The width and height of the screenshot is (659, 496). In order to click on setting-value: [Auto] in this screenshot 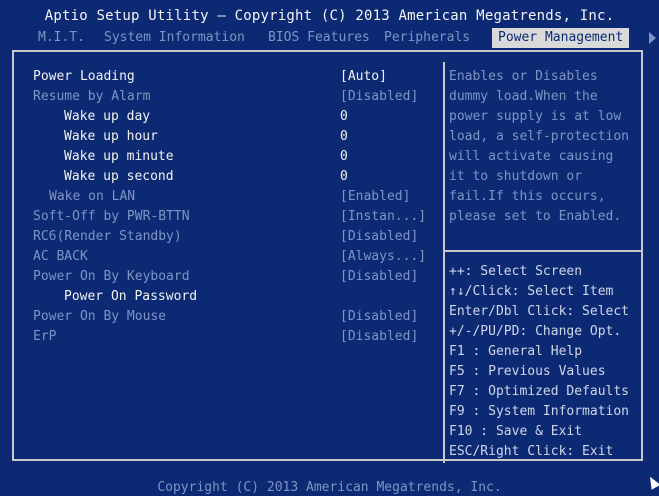, I will do `click(363, 77)`.